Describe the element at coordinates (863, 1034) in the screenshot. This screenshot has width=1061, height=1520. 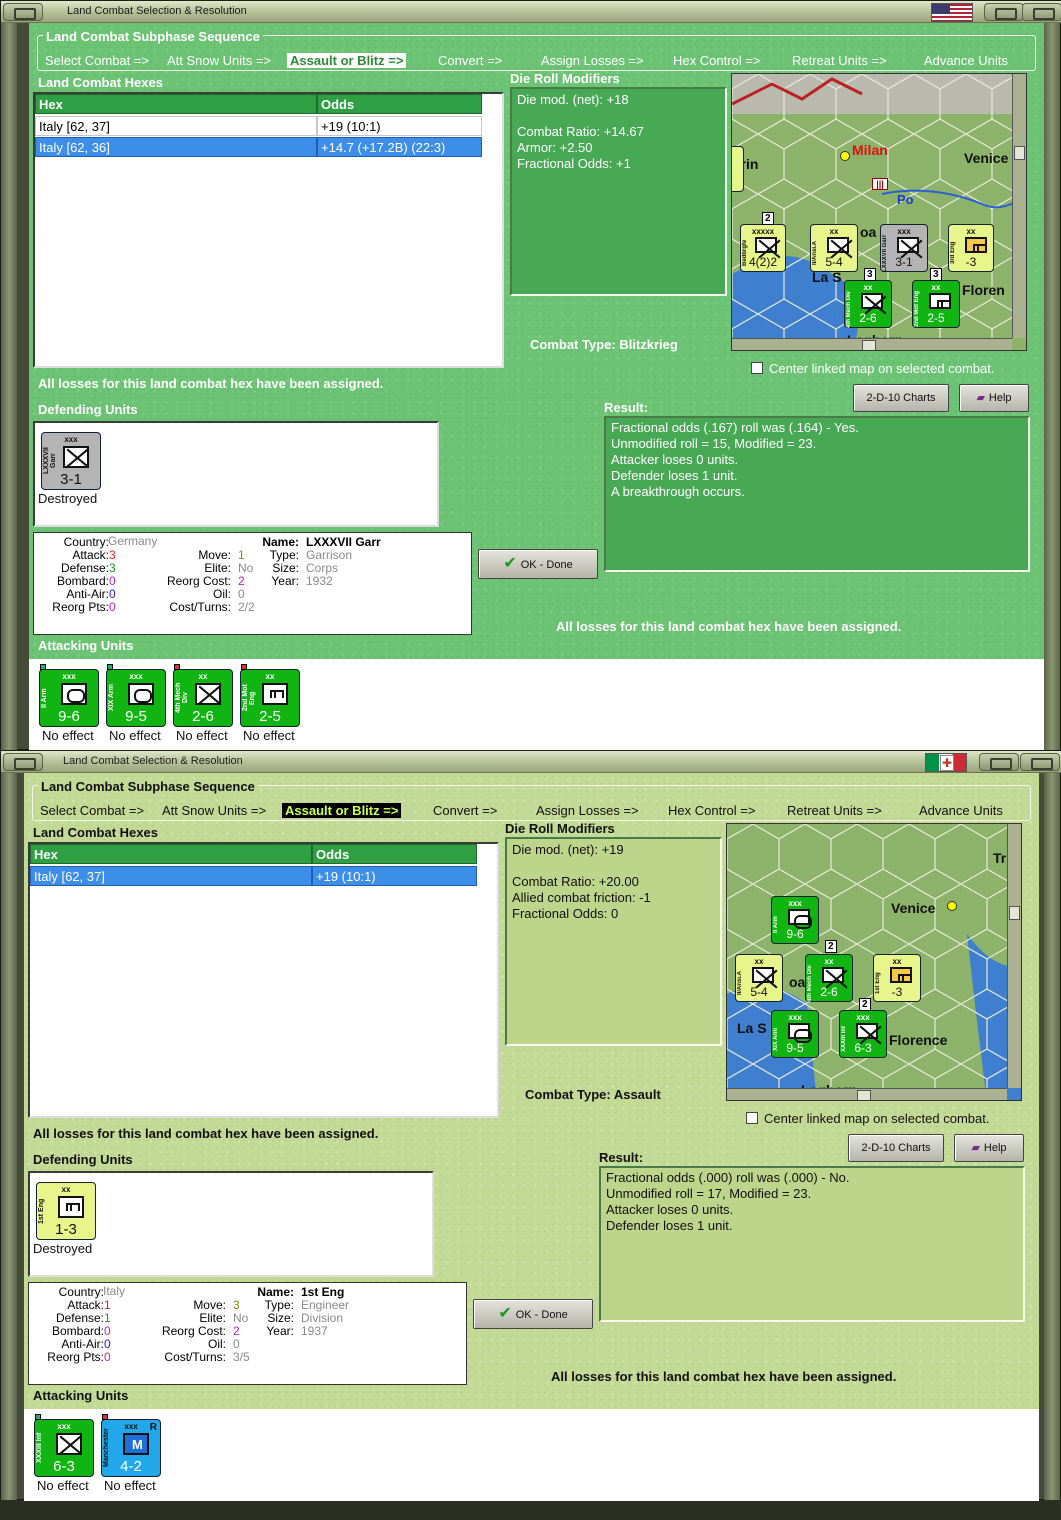
I see `map-counter: xxx XXXIII Inf 6-3` at that location.